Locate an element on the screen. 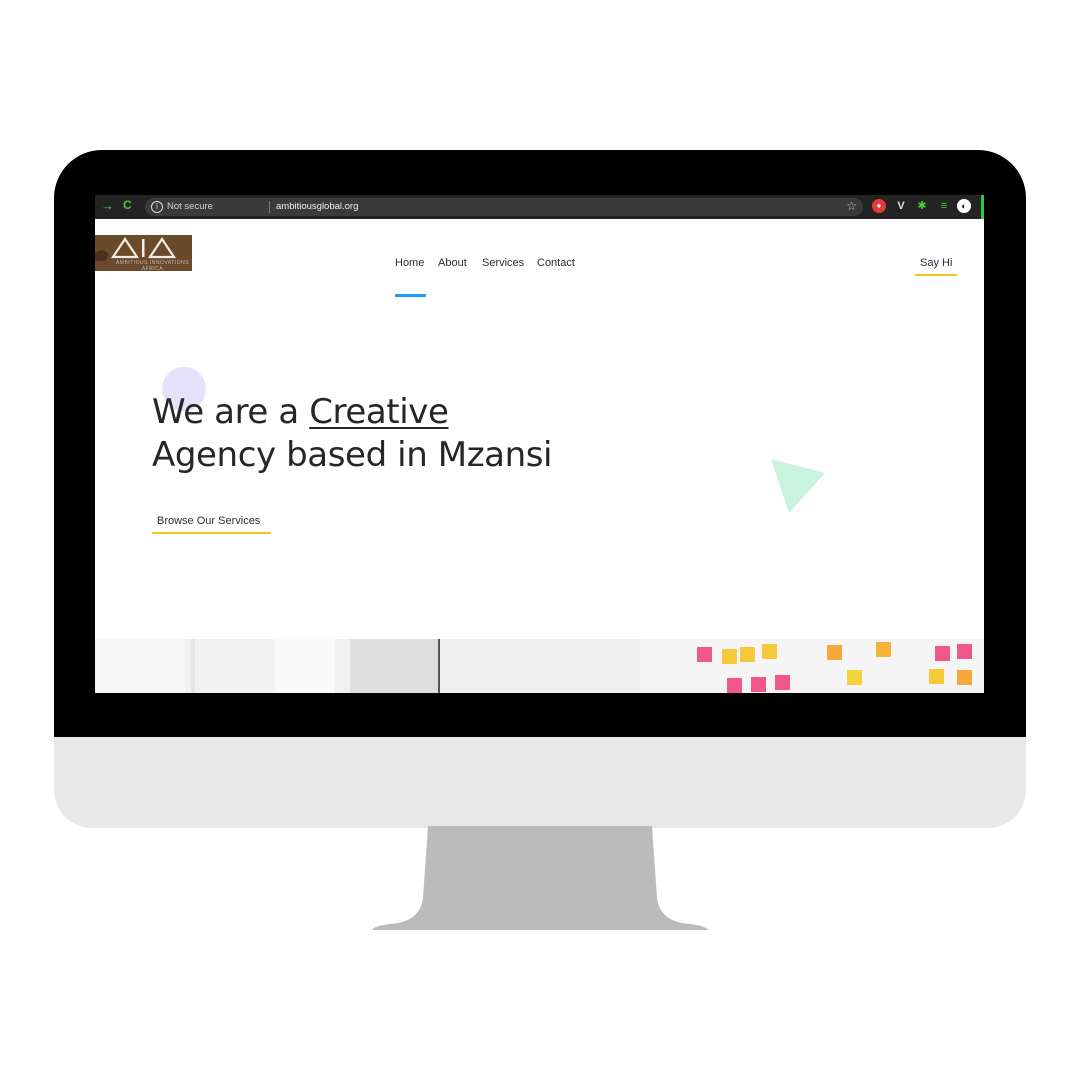 Image resolution: width=1080 pixels, height=1080 pixels. window-edge is located at coordinates (982, 207).